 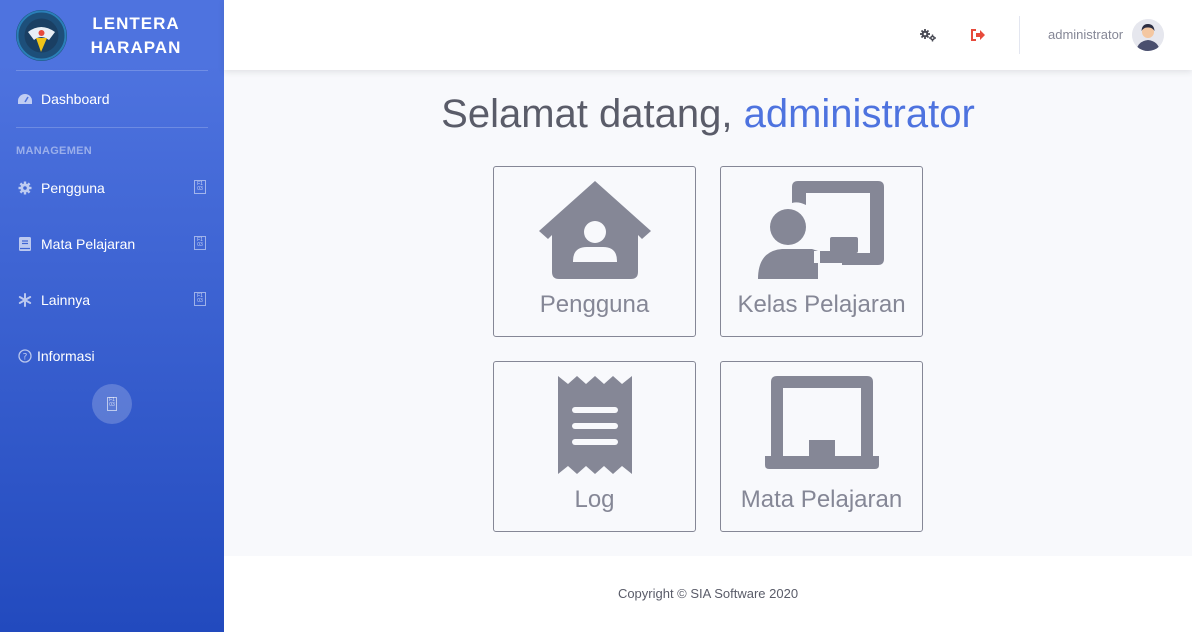 I want to click on question-circle-icon: ?, so click(x=25, y=356).